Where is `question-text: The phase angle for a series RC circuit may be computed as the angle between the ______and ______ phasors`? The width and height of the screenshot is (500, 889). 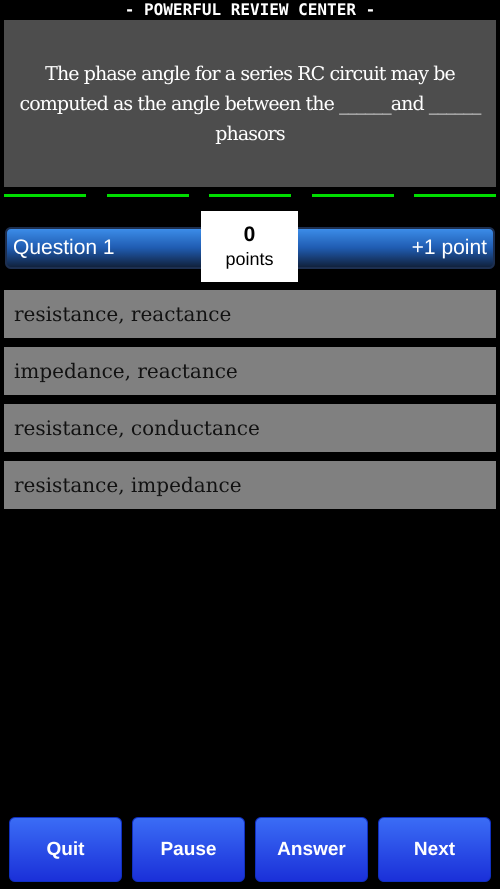 question-text: The phase angle for a series RC circuit may be computed as the angle between the ______and ______ phasors is located at coordinates (250, 104).